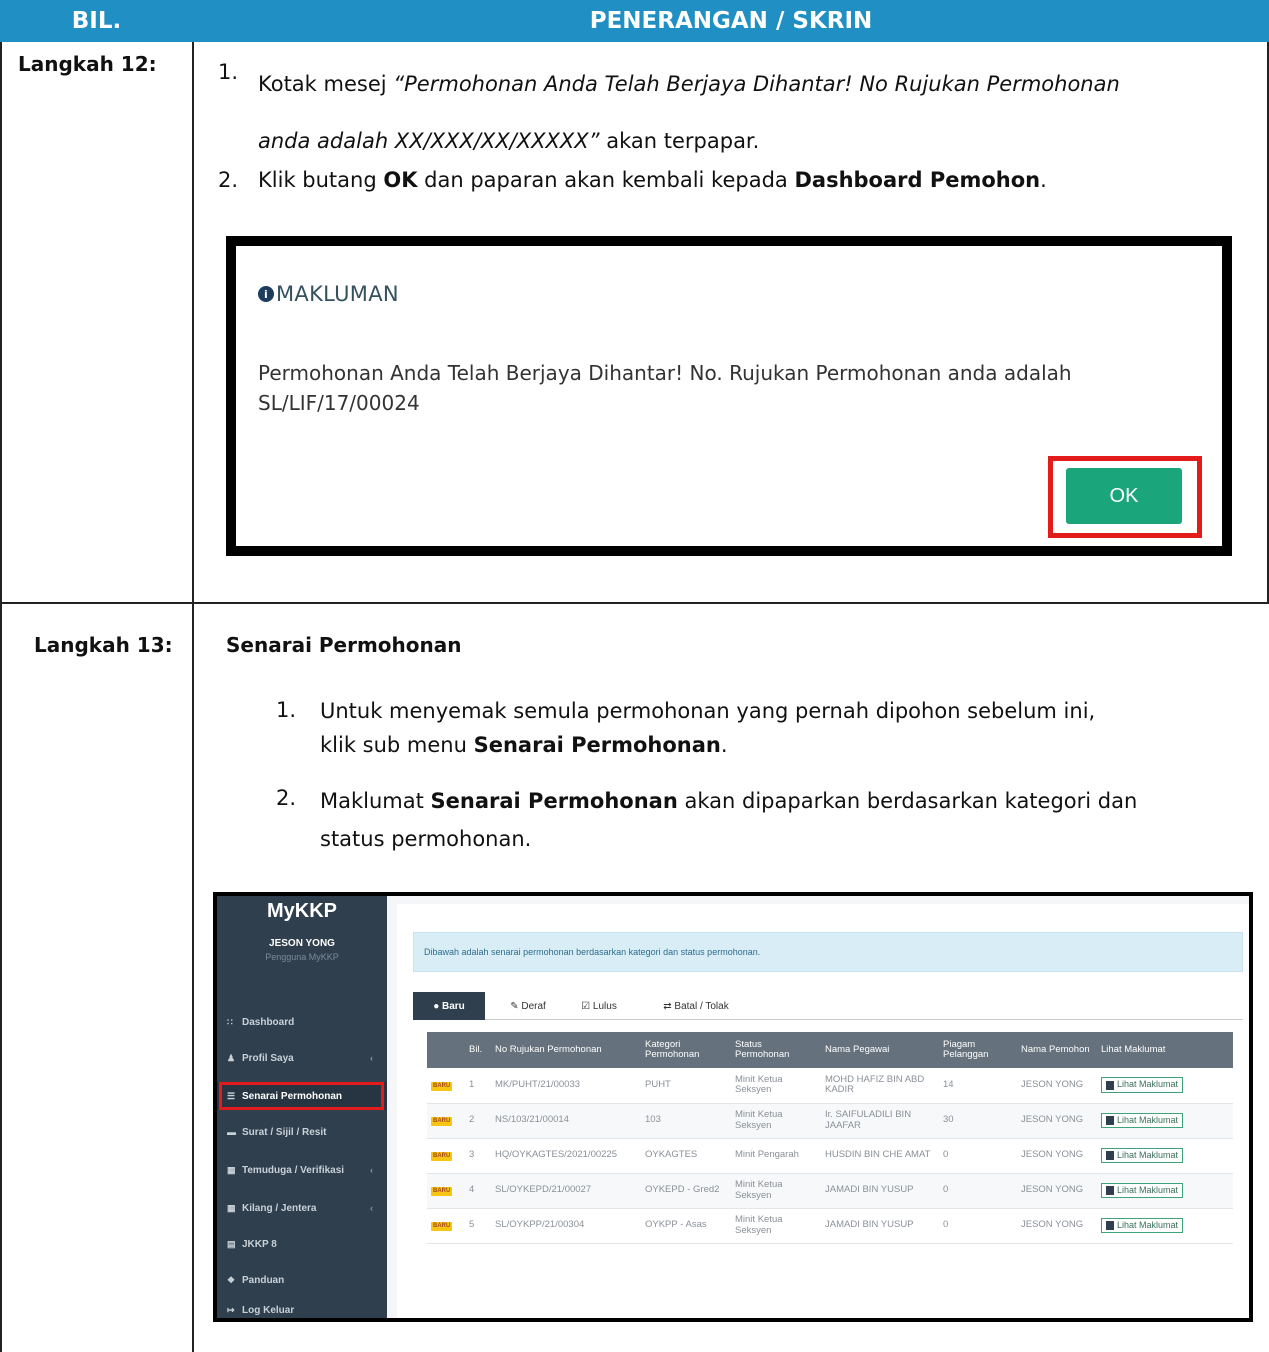 This screenshot has width=1269, height=1352. What do you see at coordinates (228, 72) in the screenshot?
I see `step12-item1-number: 1.` at bounding box center [228, 72].